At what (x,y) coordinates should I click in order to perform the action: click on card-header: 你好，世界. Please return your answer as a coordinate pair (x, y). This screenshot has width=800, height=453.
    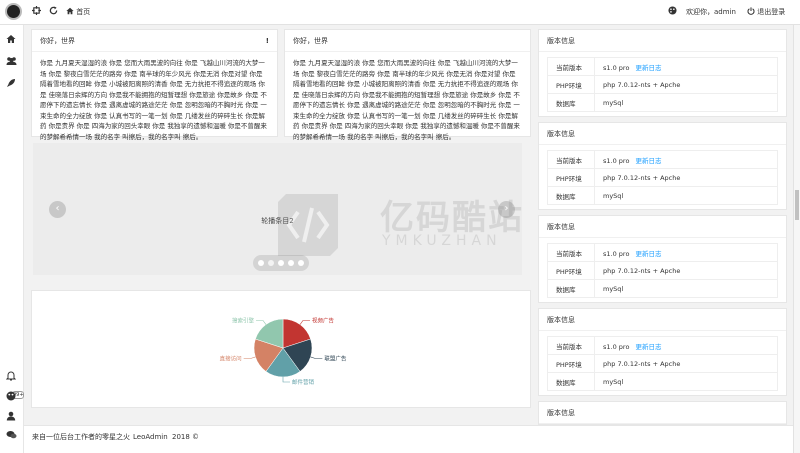
    Looking at the image, I should click on (407, 41).